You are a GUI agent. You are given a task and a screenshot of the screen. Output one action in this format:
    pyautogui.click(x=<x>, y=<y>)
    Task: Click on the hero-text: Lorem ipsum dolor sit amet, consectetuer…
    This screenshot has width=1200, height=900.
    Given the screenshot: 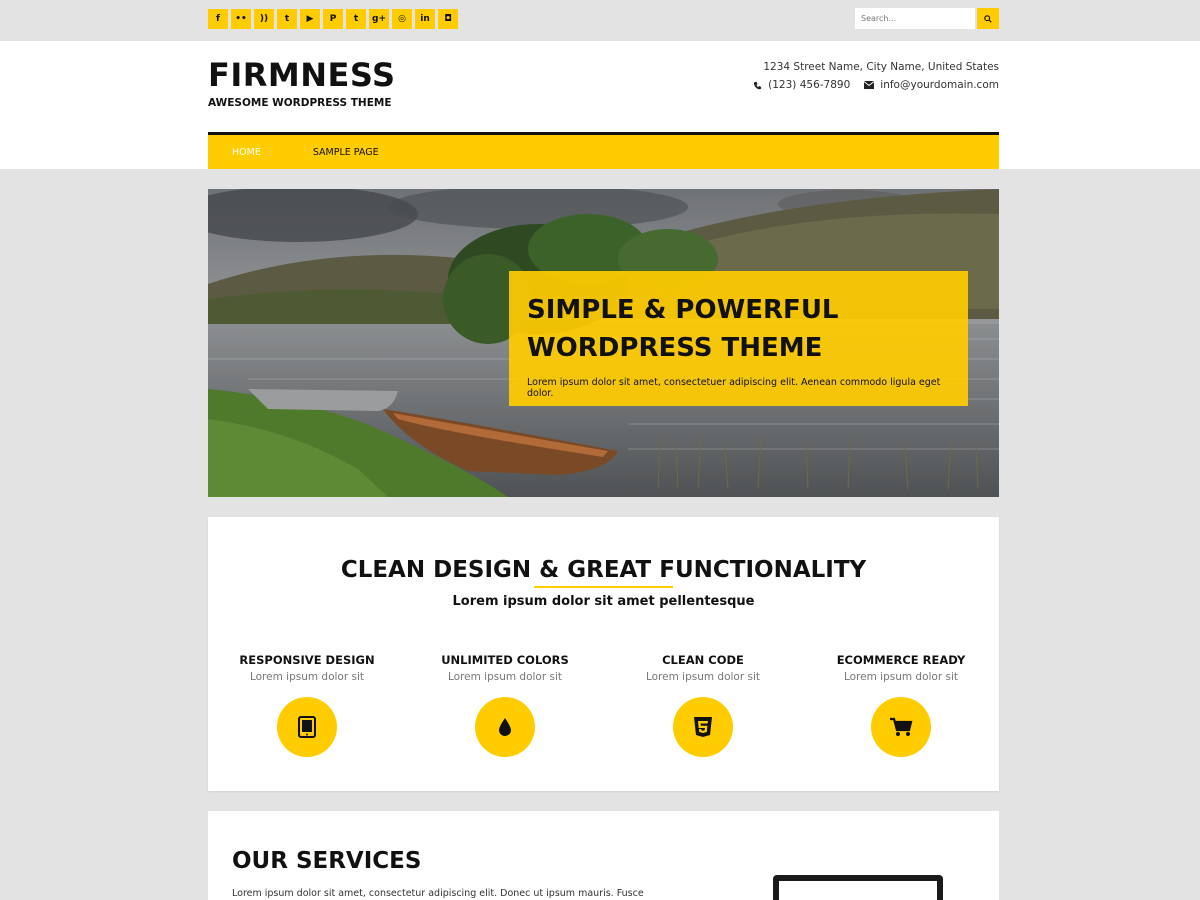 What is the action you would take?
    pyautogui.click(x=734, y=388)
    